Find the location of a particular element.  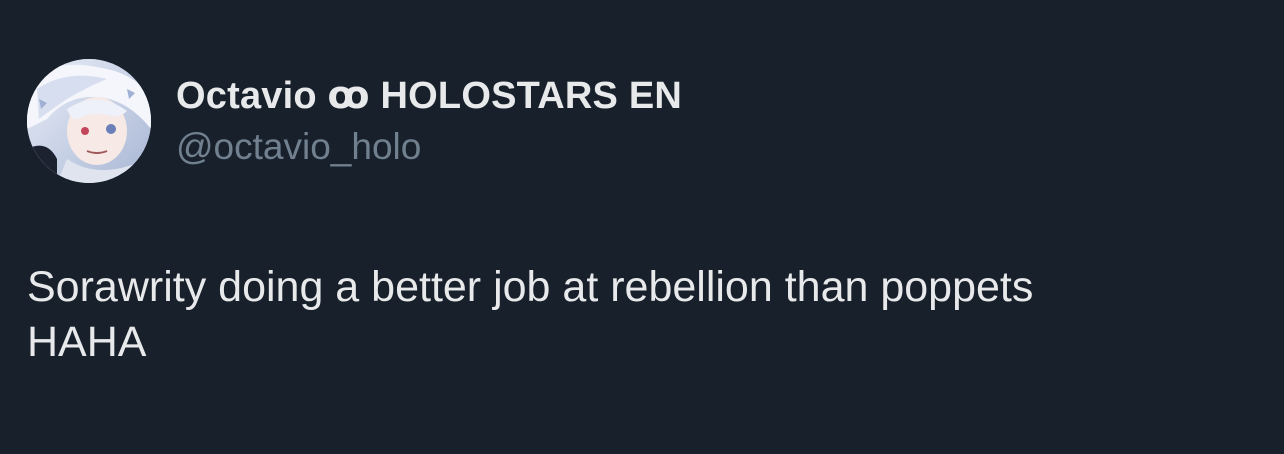

avatar-image-icon is located at coordinates (89, 121).